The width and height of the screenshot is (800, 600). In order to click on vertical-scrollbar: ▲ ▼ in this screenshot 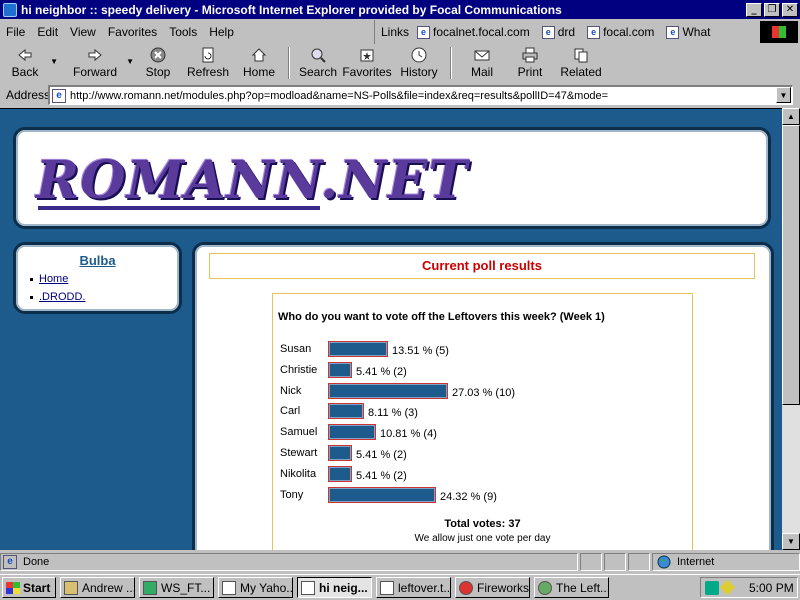, I will do `click(791, 329)`.